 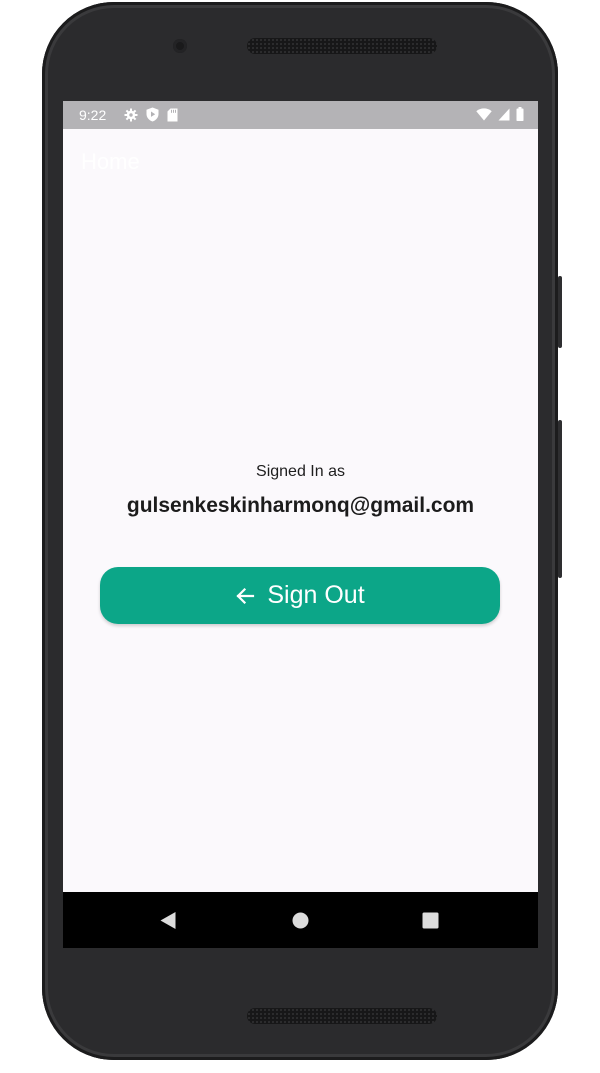 I want to click on signed-in-label: Signed In as, so click(x=300, y=471).